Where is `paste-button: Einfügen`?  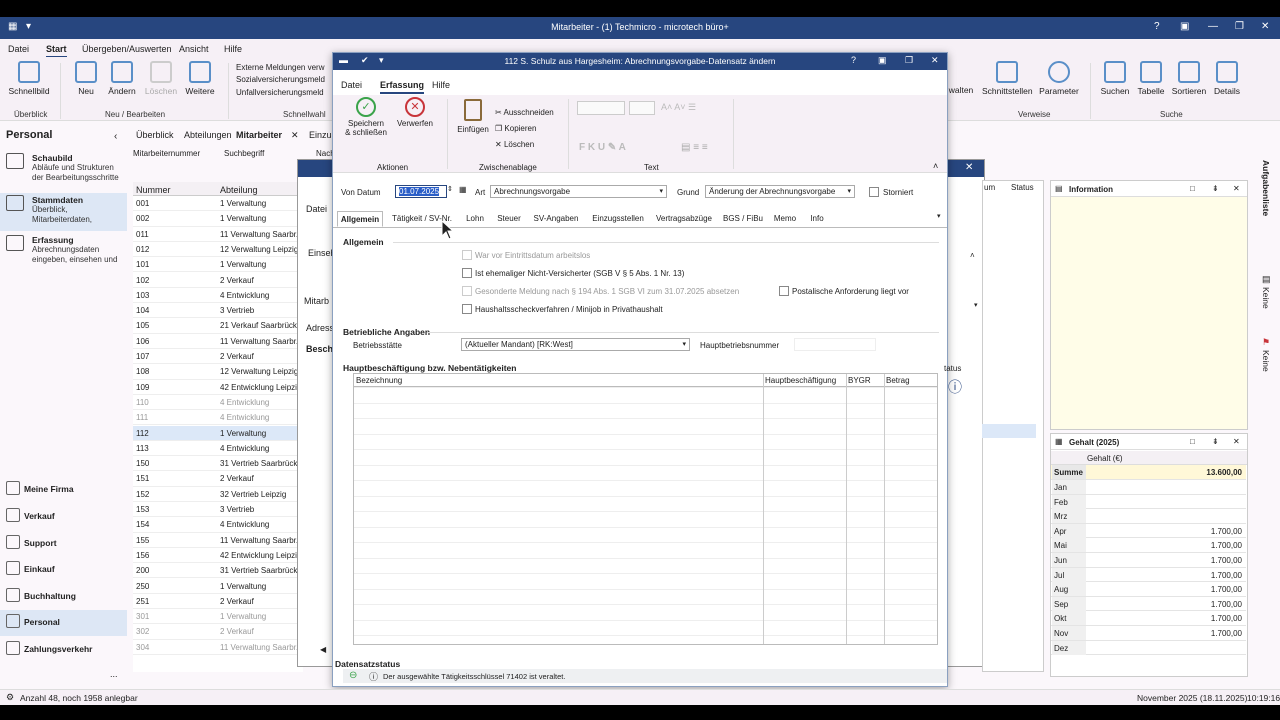
paste-button: Einfügen is located at coordinates (473, 116).